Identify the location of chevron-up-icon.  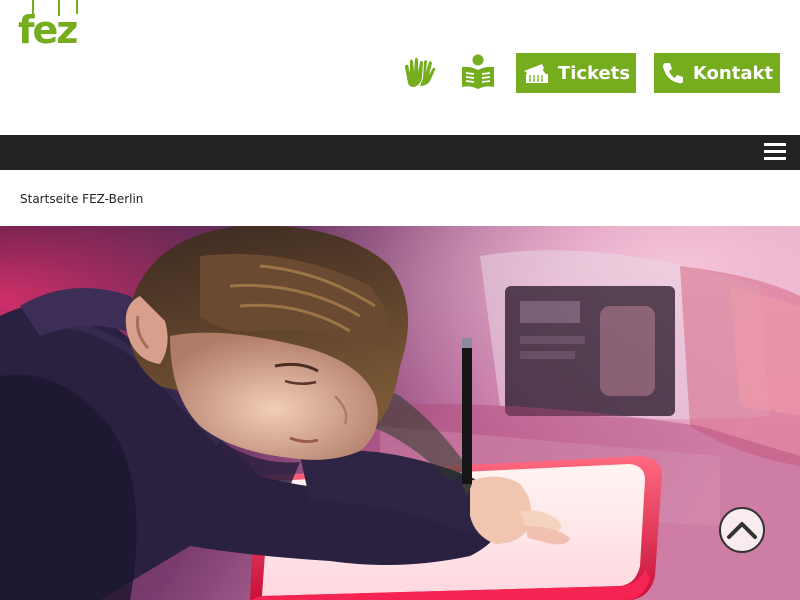
(742, 530).